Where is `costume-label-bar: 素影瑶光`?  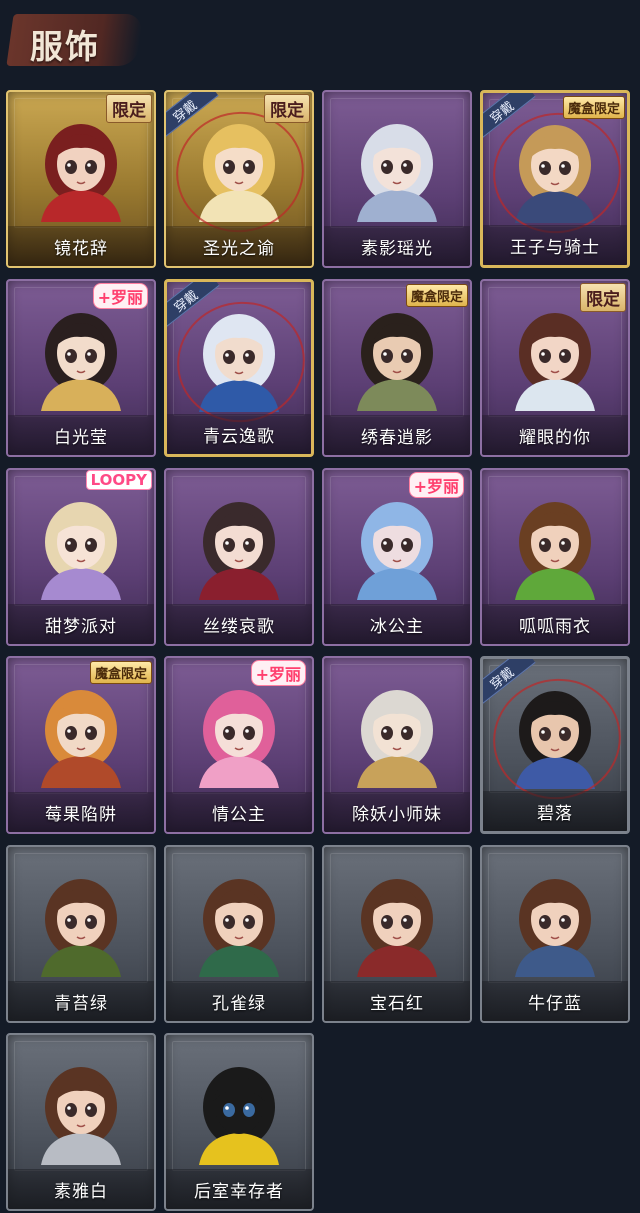 costume-label-bar: 素影瑶光 is located at coordinates (397, 246).